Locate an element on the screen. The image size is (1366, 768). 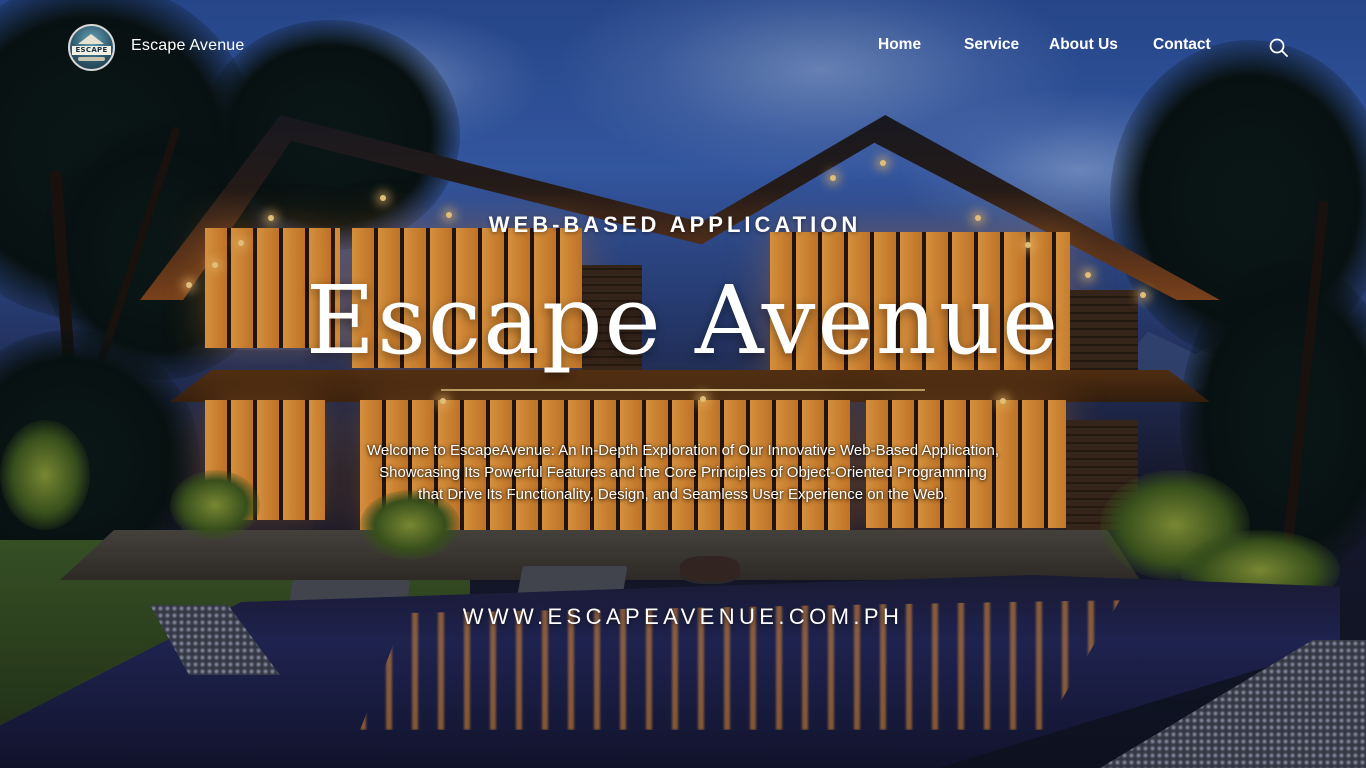
search-button is located at coordinates (1279, 48).